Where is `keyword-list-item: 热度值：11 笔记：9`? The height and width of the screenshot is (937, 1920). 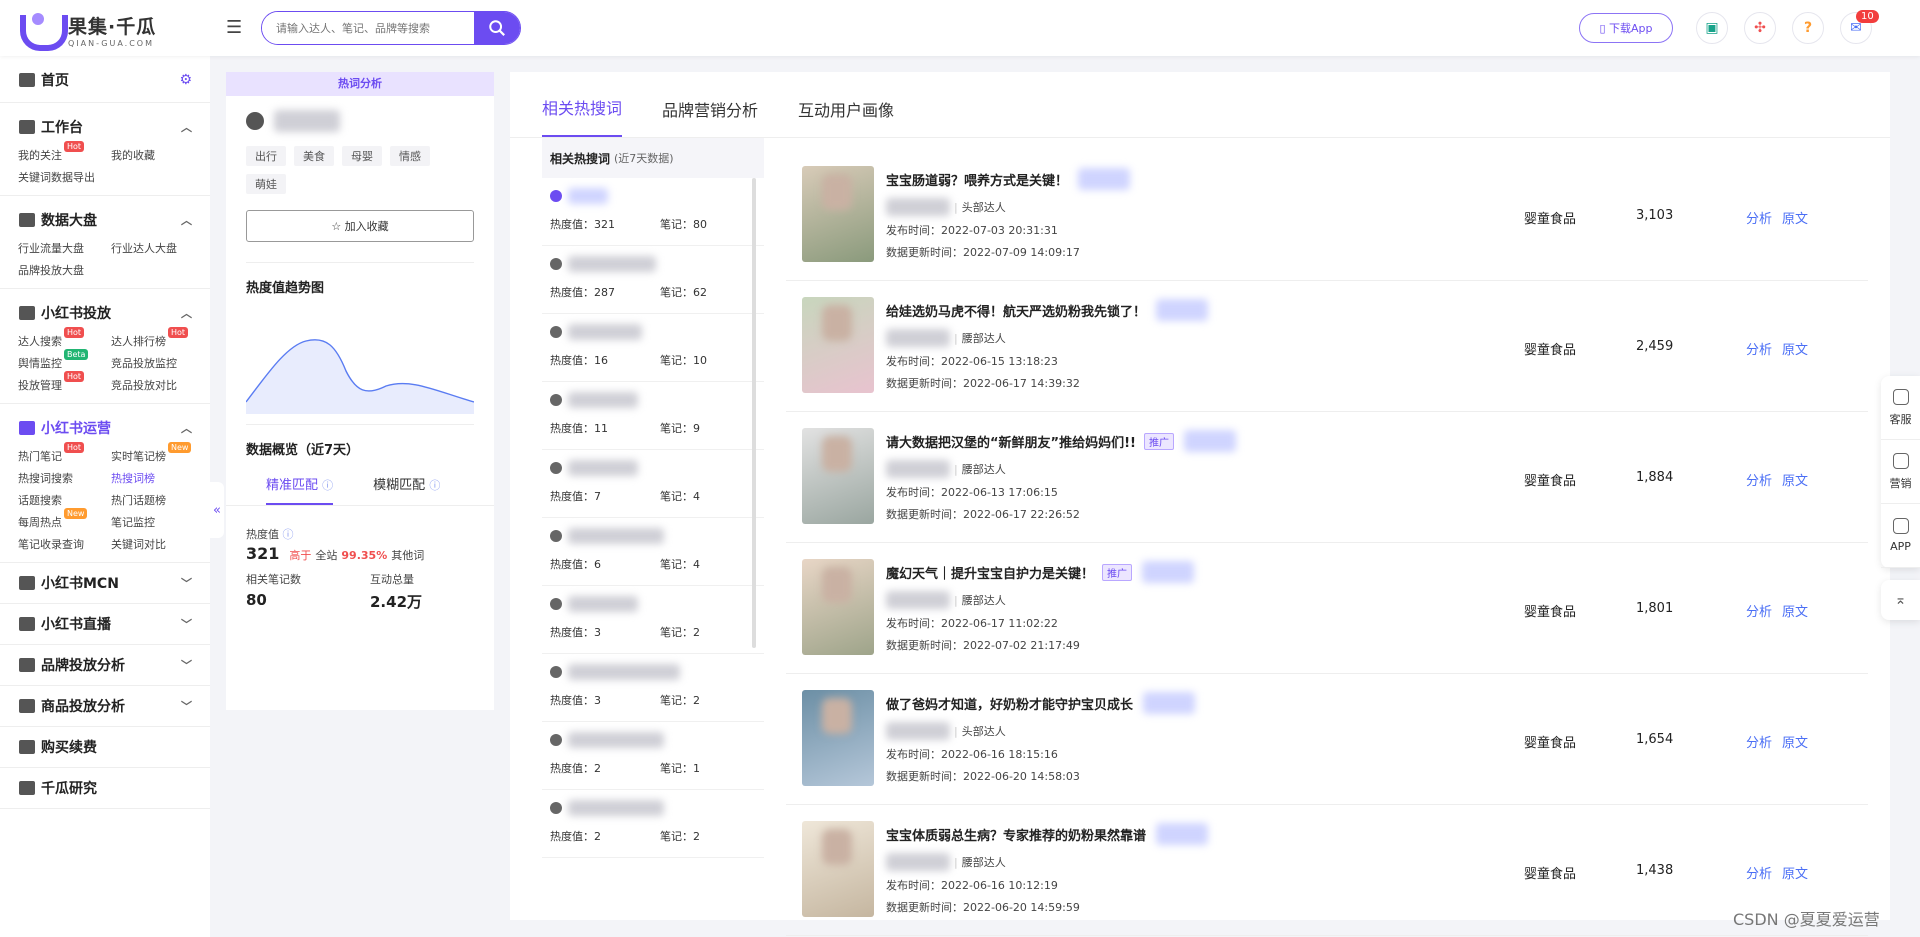 keyword-list-item: 热度值：11 笔记：9 is located at coordinates (653, 416).